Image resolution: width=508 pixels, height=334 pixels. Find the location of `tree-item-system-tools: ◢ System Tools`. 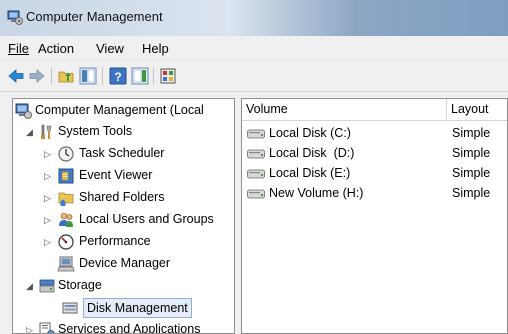

tree-item-system-tools: ◢ System Tools is located at coordinates (123, 132).